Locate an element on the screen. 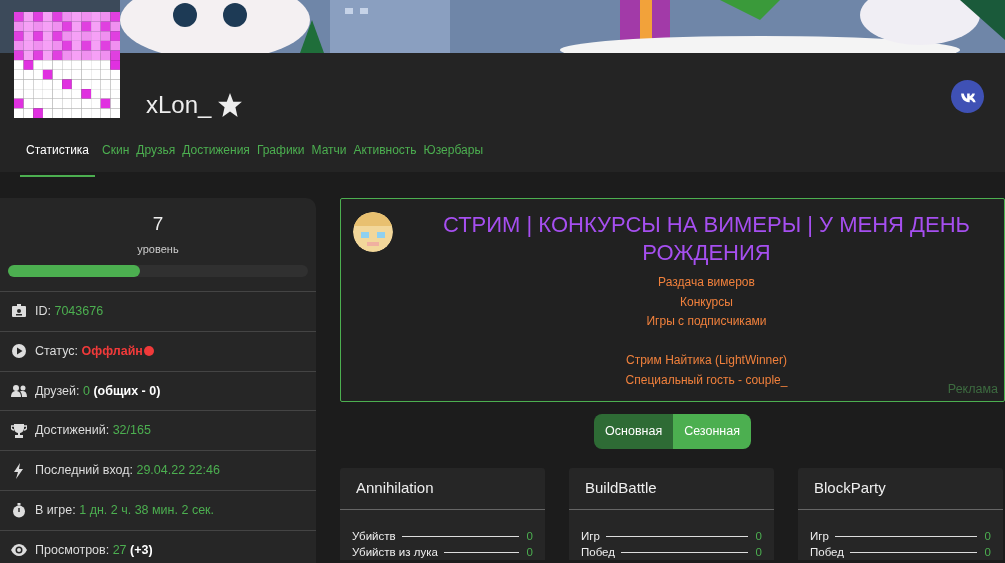 Image resolution: width=1005 pixels, height=563 pixels. trophy-icon is located at coordinates (19, 430).